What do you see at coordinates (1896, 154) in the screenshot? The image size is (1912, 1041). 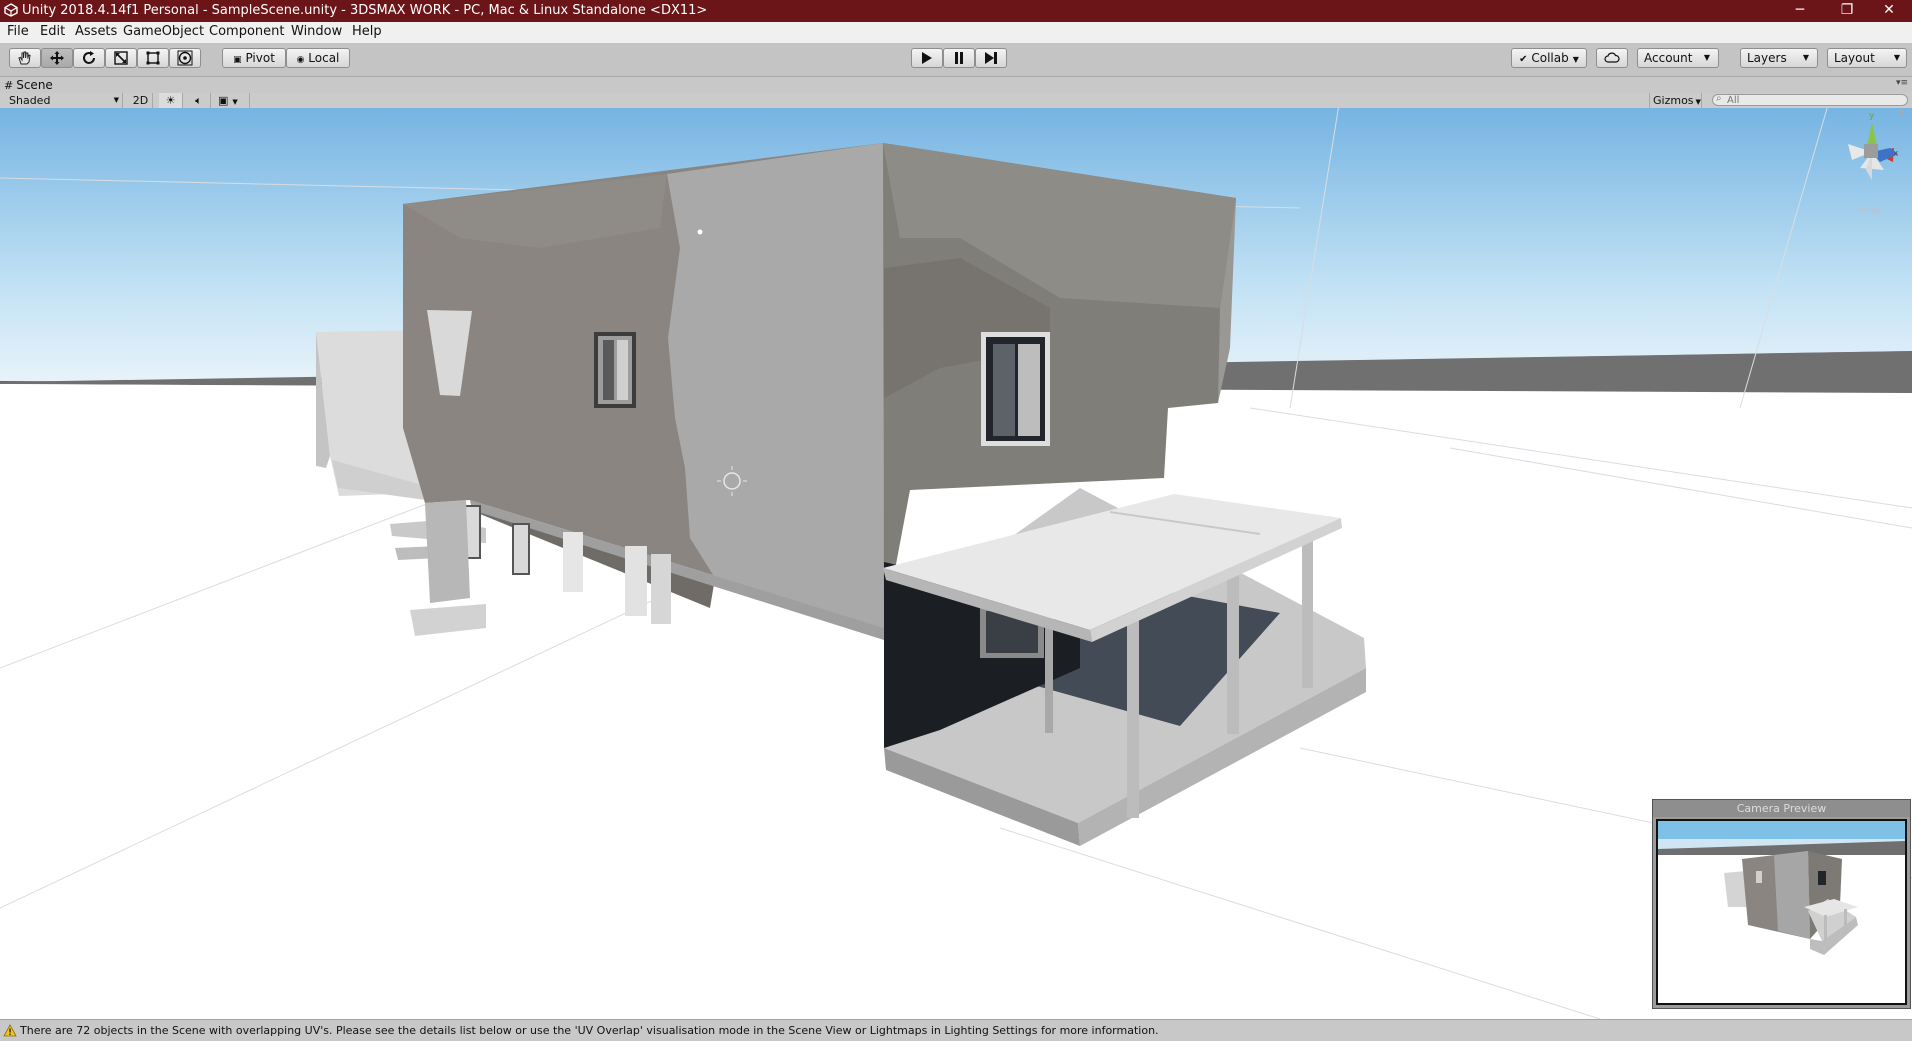 I see `svg-text: x` at bounding box center [1896, 154].